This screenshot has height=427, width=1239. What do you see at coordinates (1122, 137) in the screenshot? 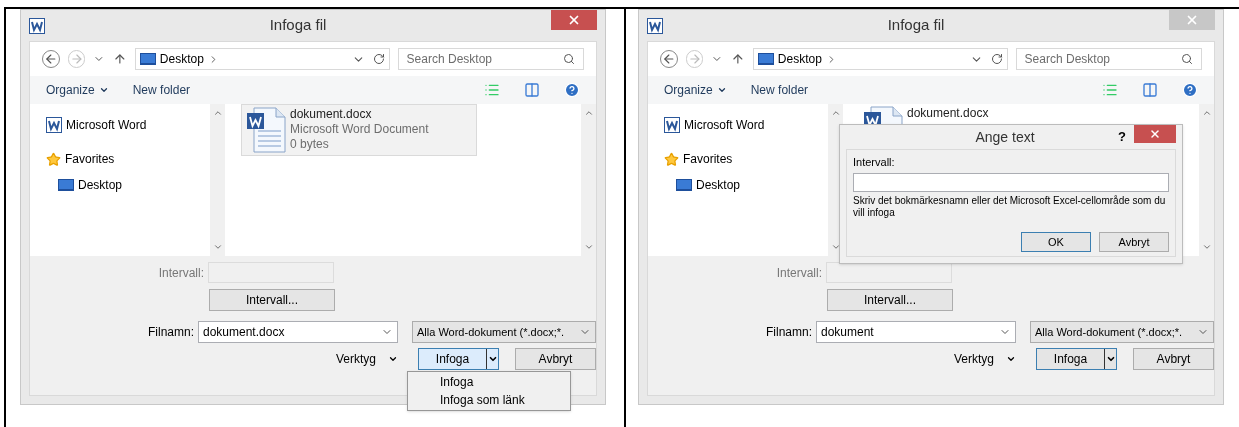
I see `help-text: ?` at bounding box center [1122, 137].